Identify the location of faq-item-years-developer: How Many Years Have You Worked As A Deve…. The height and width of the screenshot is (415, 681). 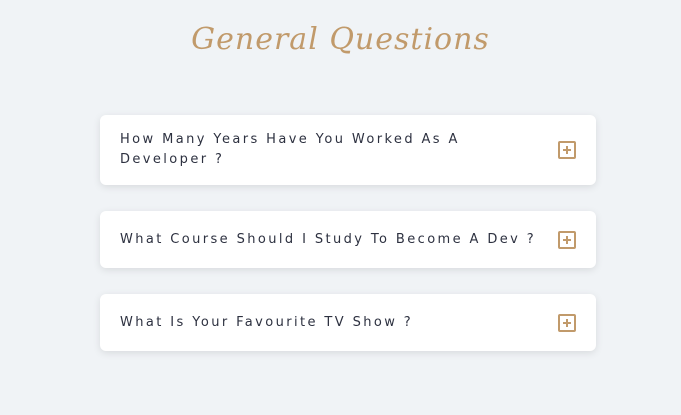
(348, 150).